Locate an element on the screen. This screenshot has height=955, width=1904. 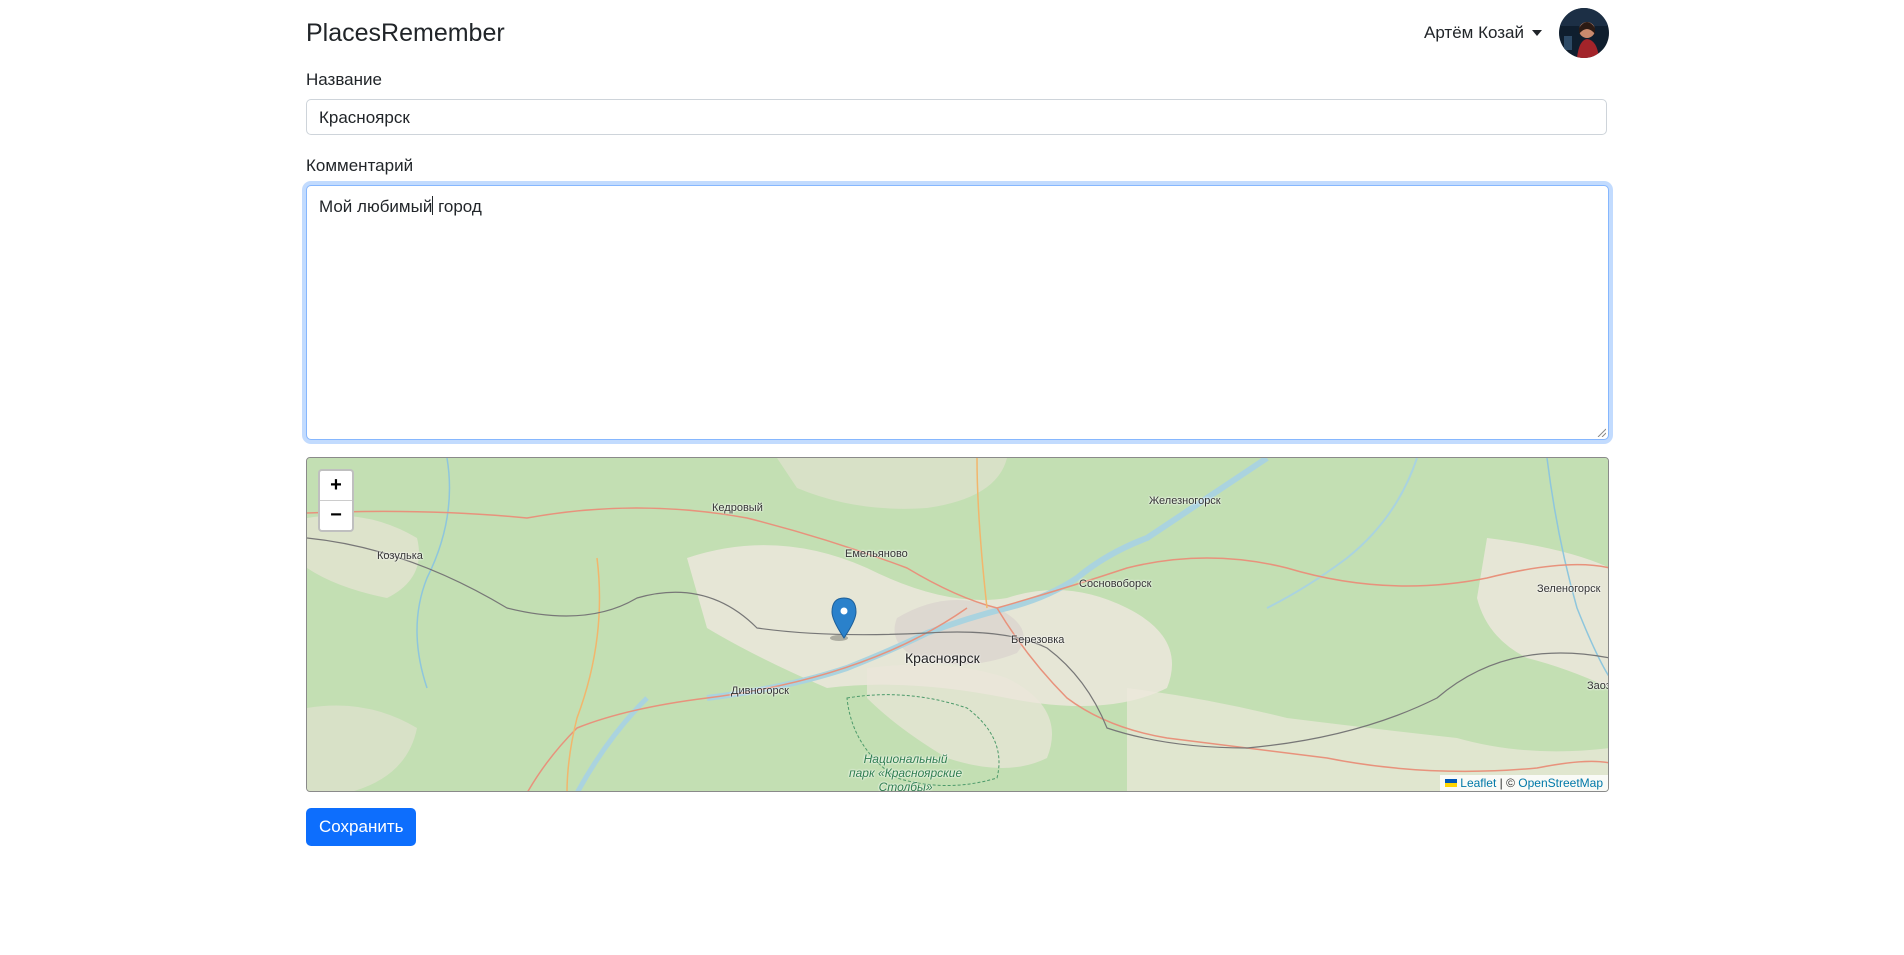
place-label: Зеленогорск is located at coordinates (1569, 589).